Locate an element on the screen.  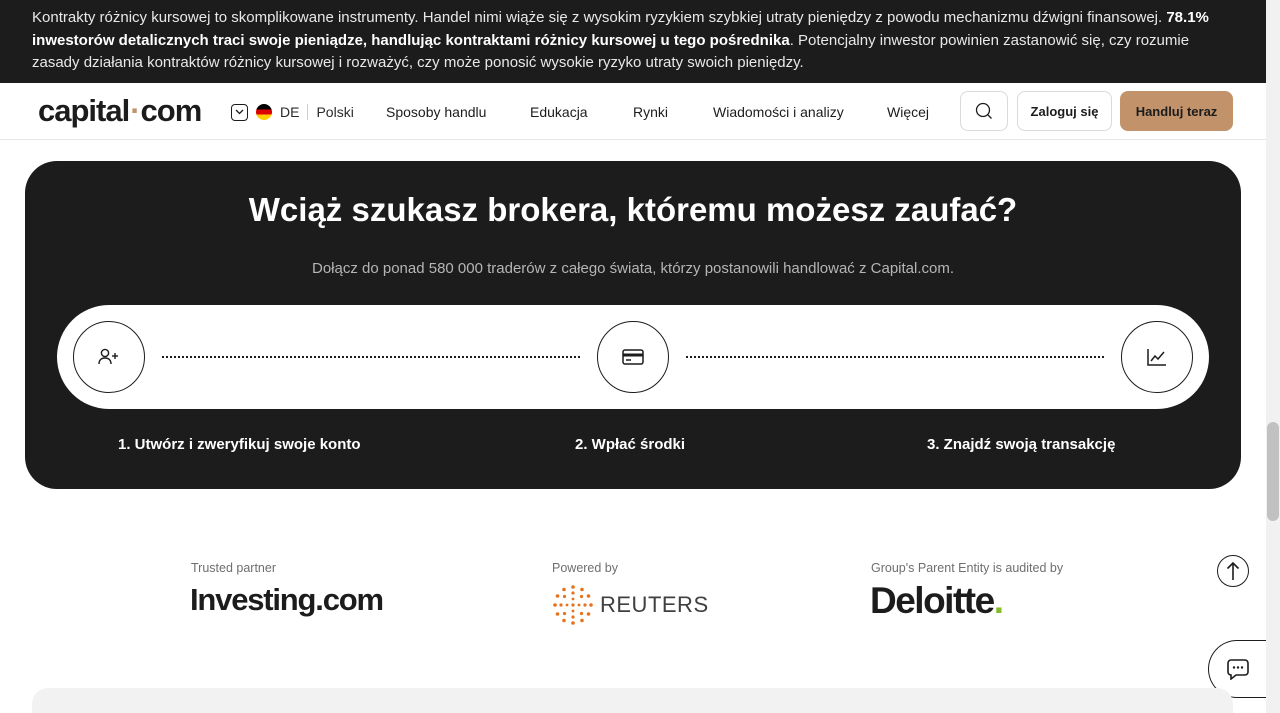
step-3-label: 3. Znajdź swoją transakcję is located at coordinates (1021, 444).